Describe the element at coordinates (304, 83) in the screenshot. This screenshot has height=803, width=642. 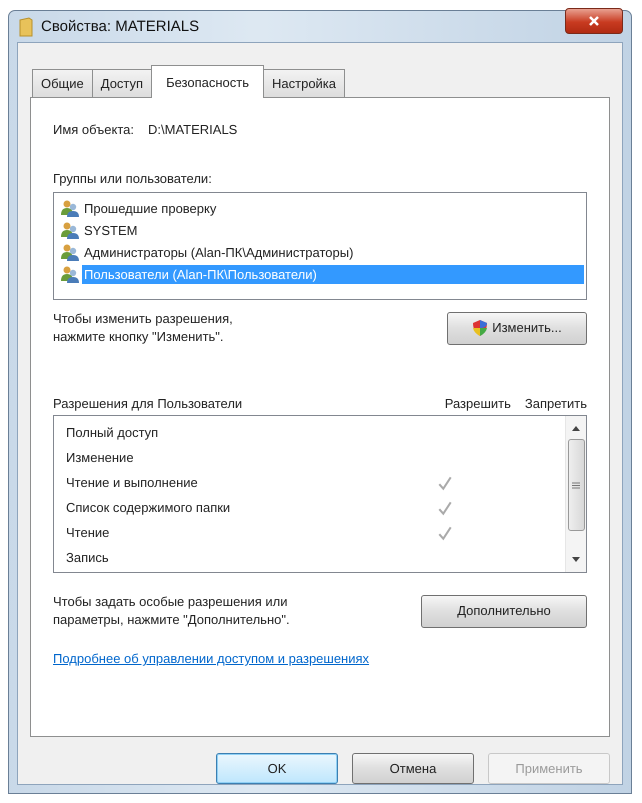
I see `tab: Настройка` at that location.